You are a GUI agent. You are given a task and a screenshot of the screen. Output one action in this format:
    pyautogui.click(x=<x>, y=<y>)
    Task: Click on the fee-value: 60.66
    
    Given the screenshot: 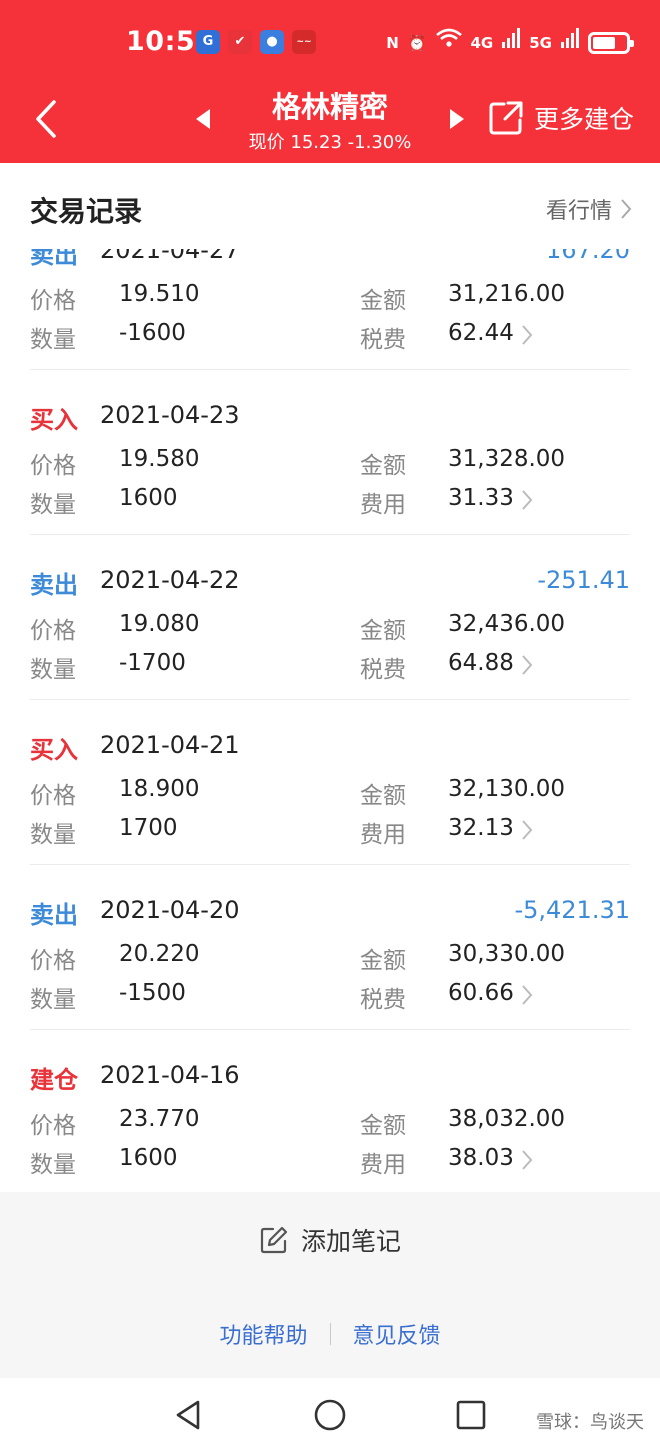 What is the action you would take?
    pyautogui.click(x=481, y=993)
    